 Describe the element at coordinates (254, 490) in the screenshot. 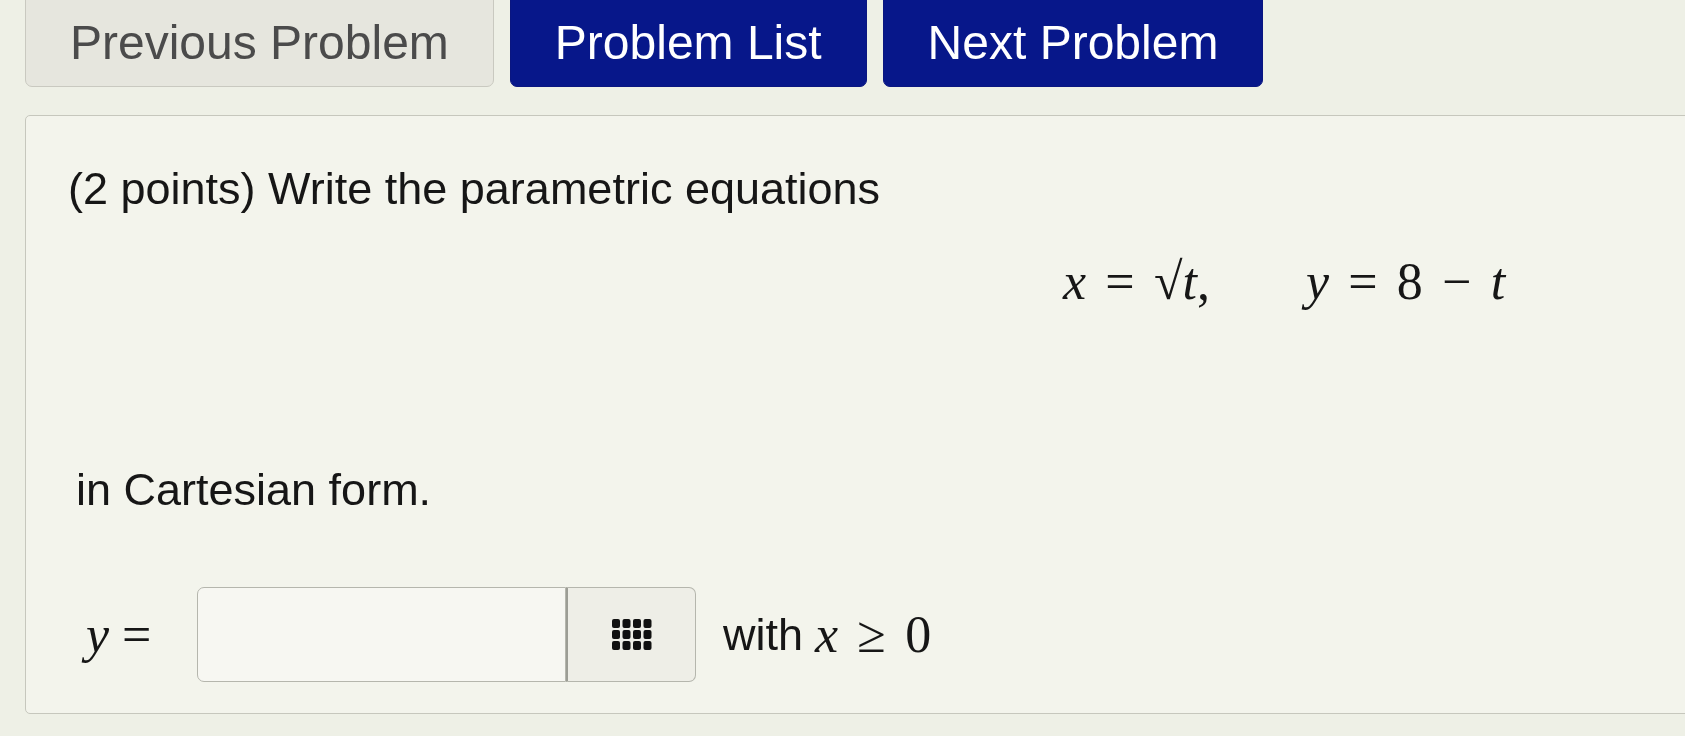

I see `instruction-text: in Cartesian form.` at that location.